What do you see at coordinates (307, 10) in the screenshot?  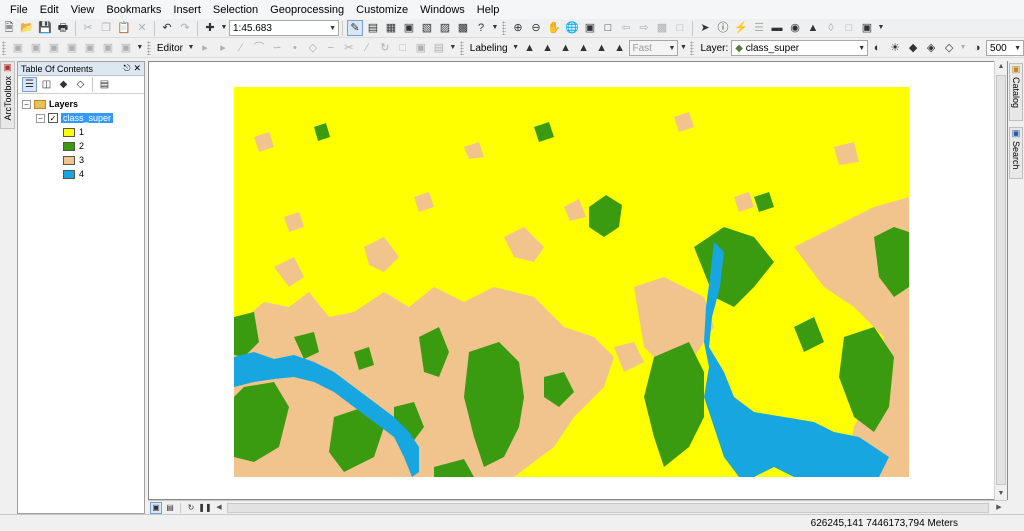 I see `menu-geoprocessing: Geoprocessing` at bounding box center [307, 10].